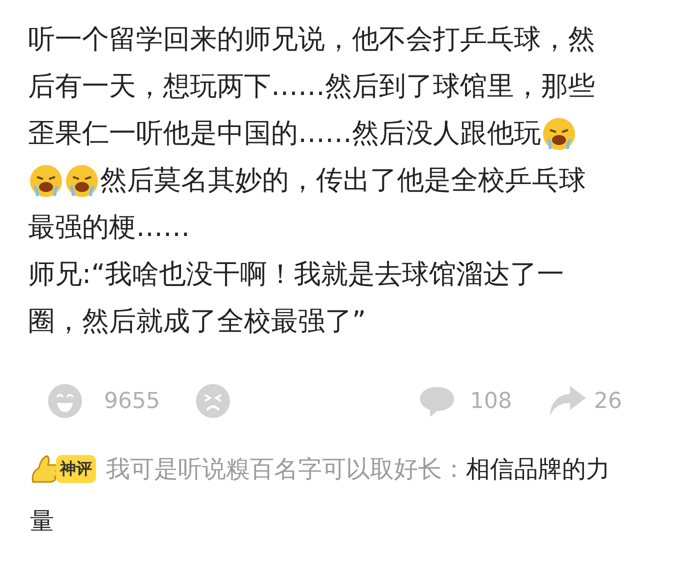 This screenshot has height=578, width=690. Describe the element at coordinates (197, 322) in the screenshot. I see `post-text: 圈，然后就成了全校最强了”` at that location.